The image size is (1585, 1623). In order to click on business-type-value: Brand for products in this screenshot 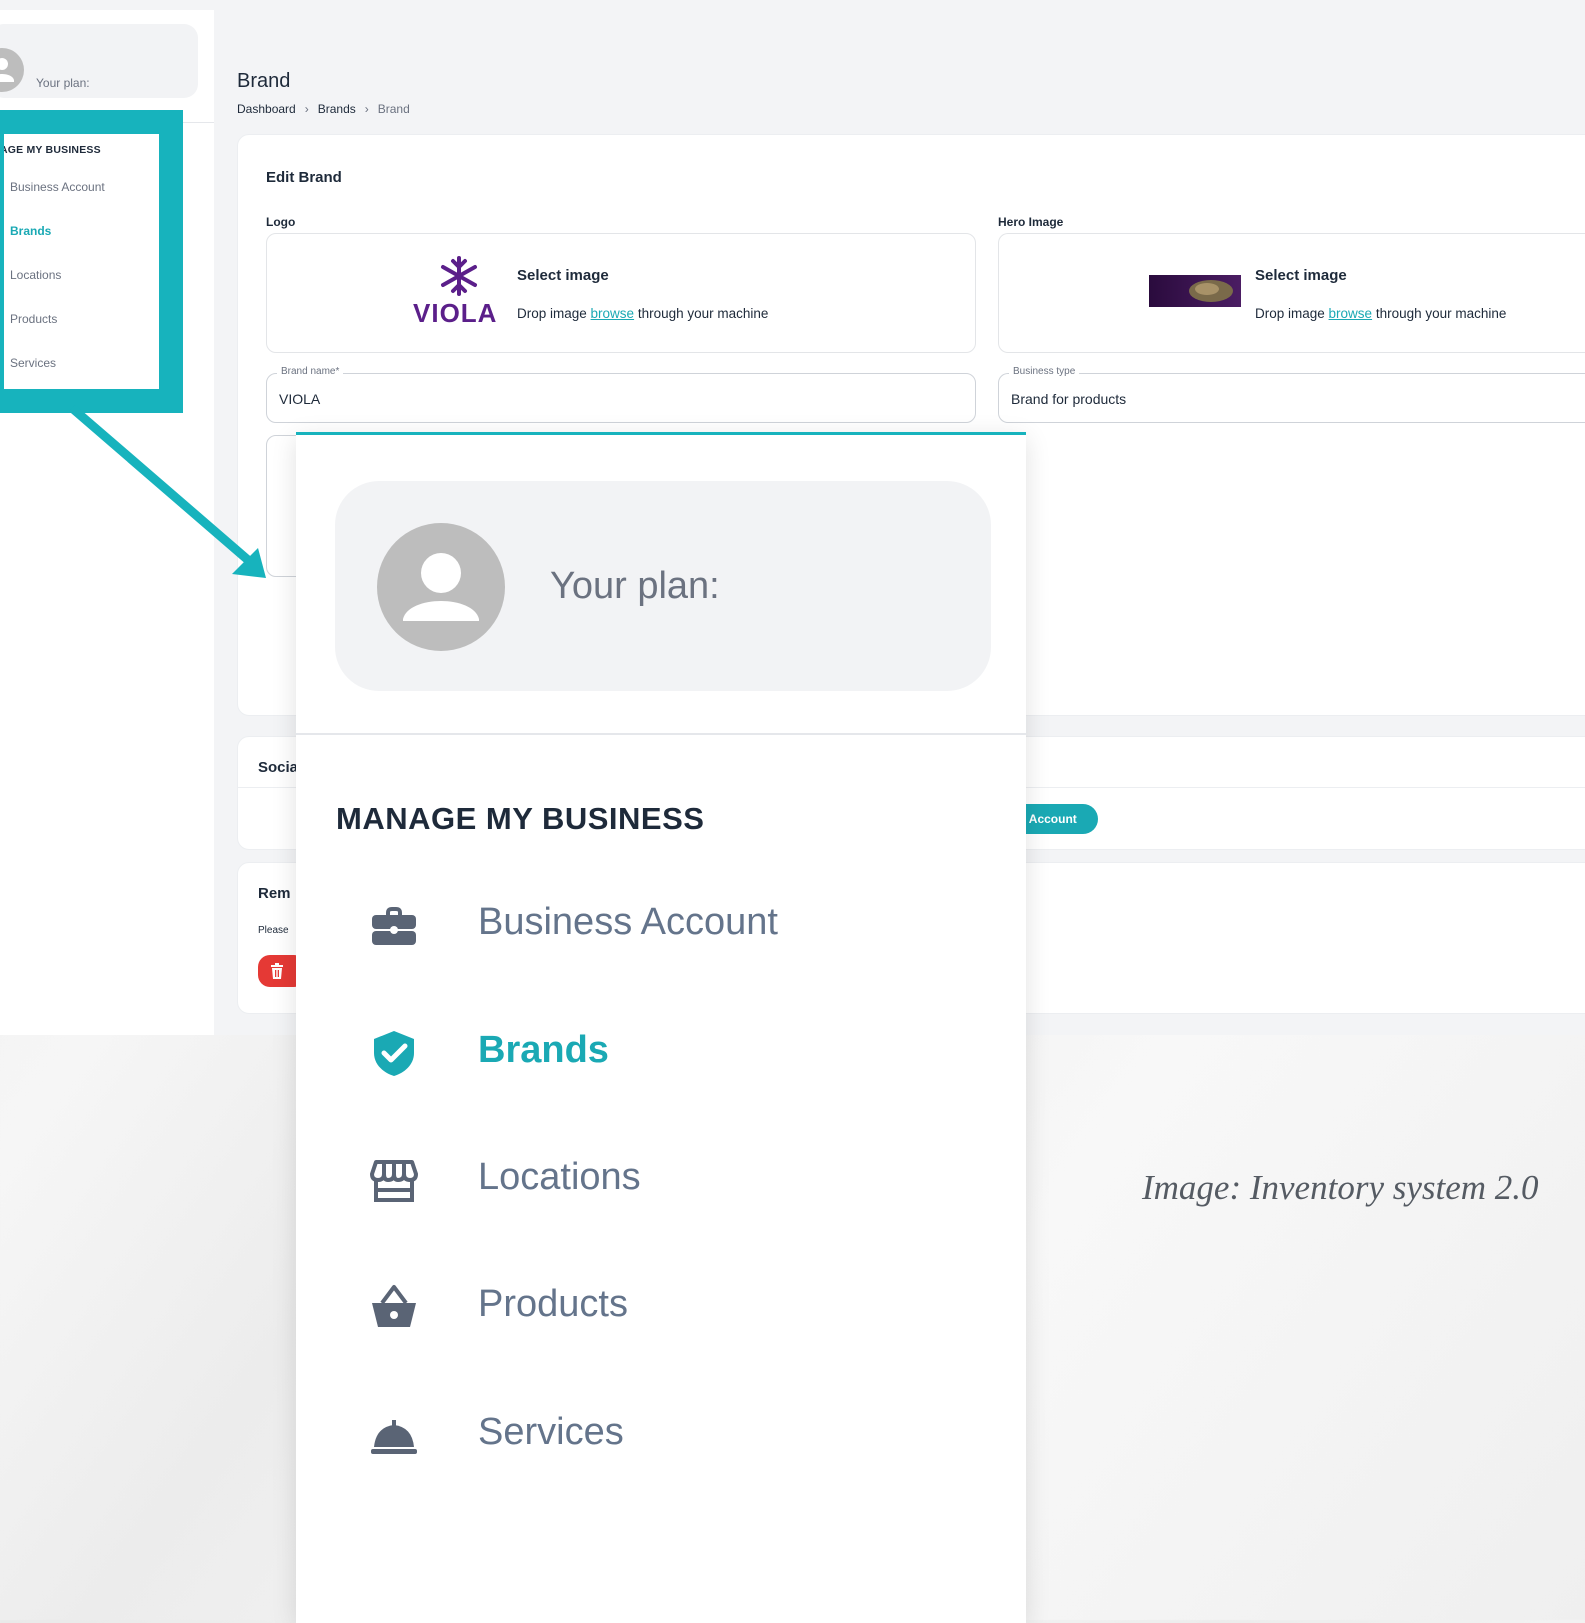, I will do `click(1069, 399)`.